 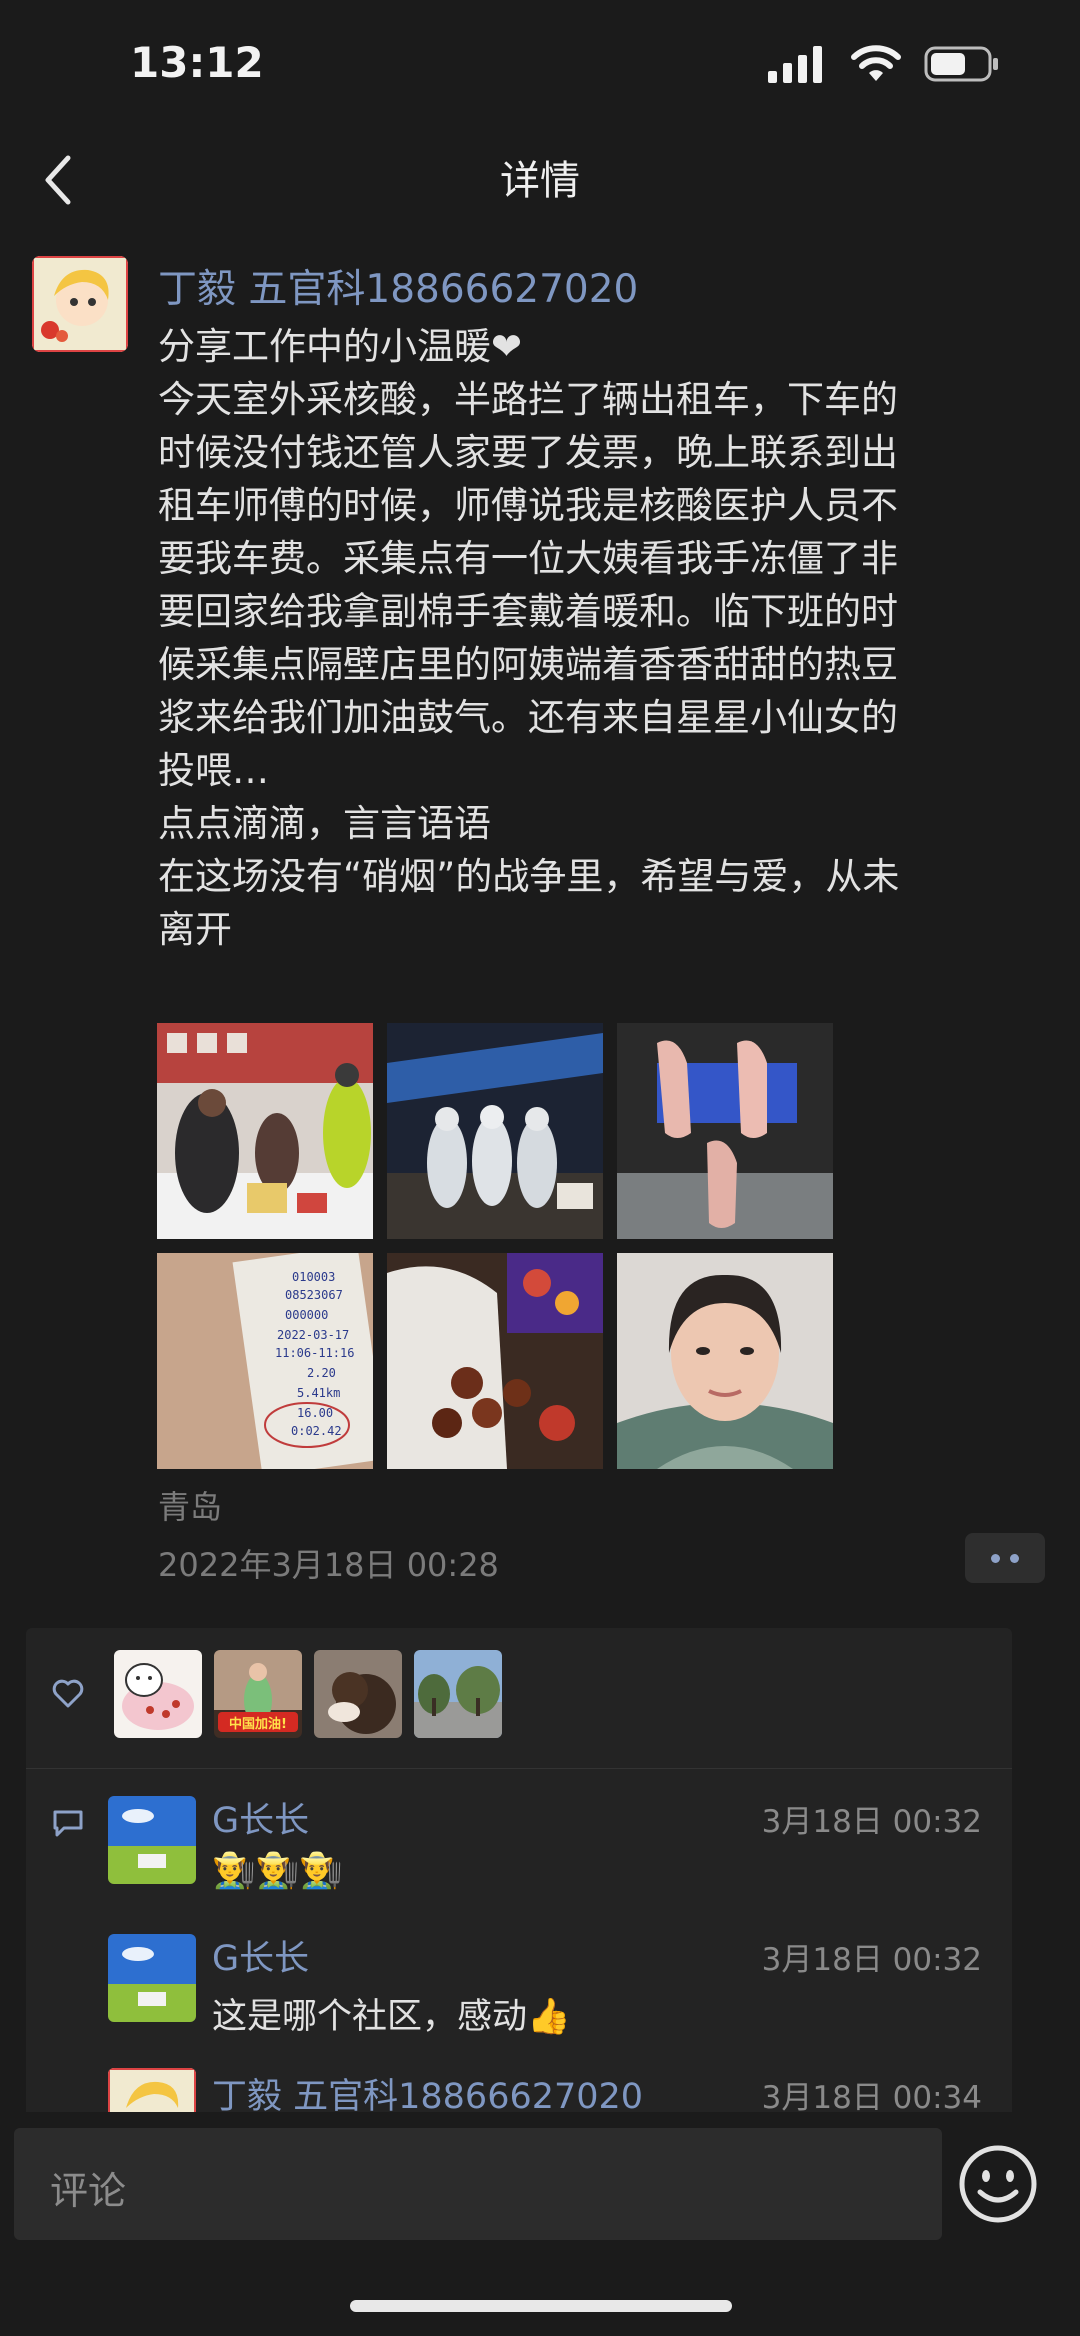 What do you see at coordinates (258, 1694) in the screenshot?
I see `liker-avatar: 中国加油!` at bounding box center [258, 1694].